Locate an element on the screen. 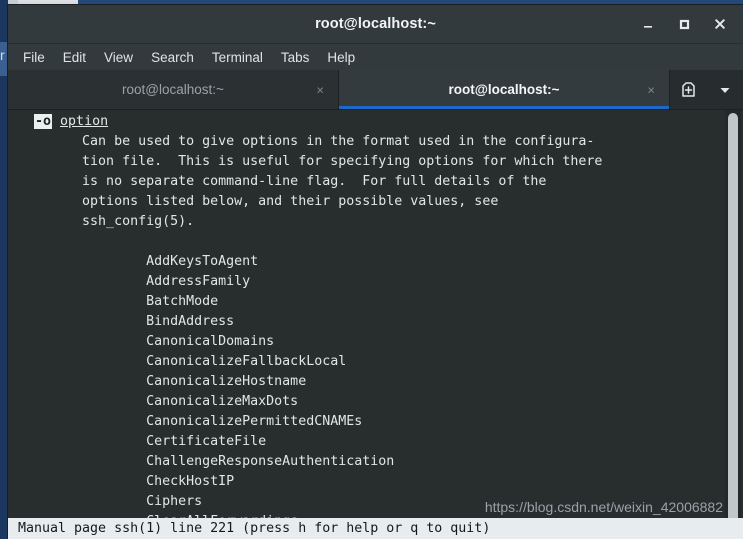  terminal-line: AddKeysToAgent is located at coordinates (369, 262).